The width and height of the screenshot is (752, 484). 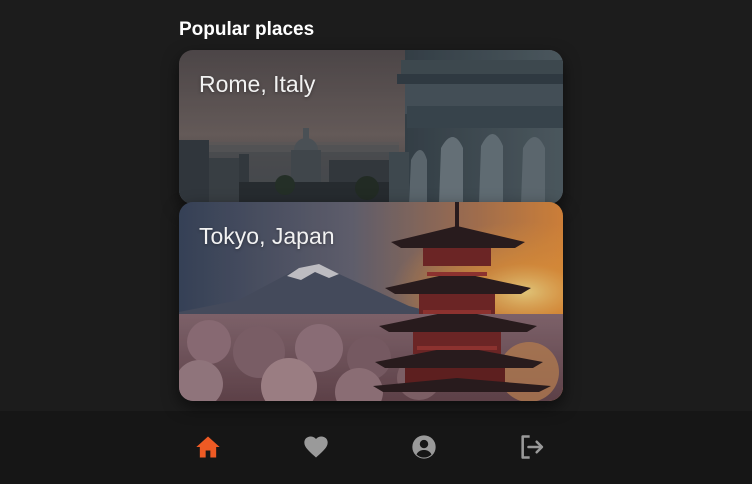 I want to click on place-label-tokyo: Tokyo, Japan, so click(x=267, y=236).